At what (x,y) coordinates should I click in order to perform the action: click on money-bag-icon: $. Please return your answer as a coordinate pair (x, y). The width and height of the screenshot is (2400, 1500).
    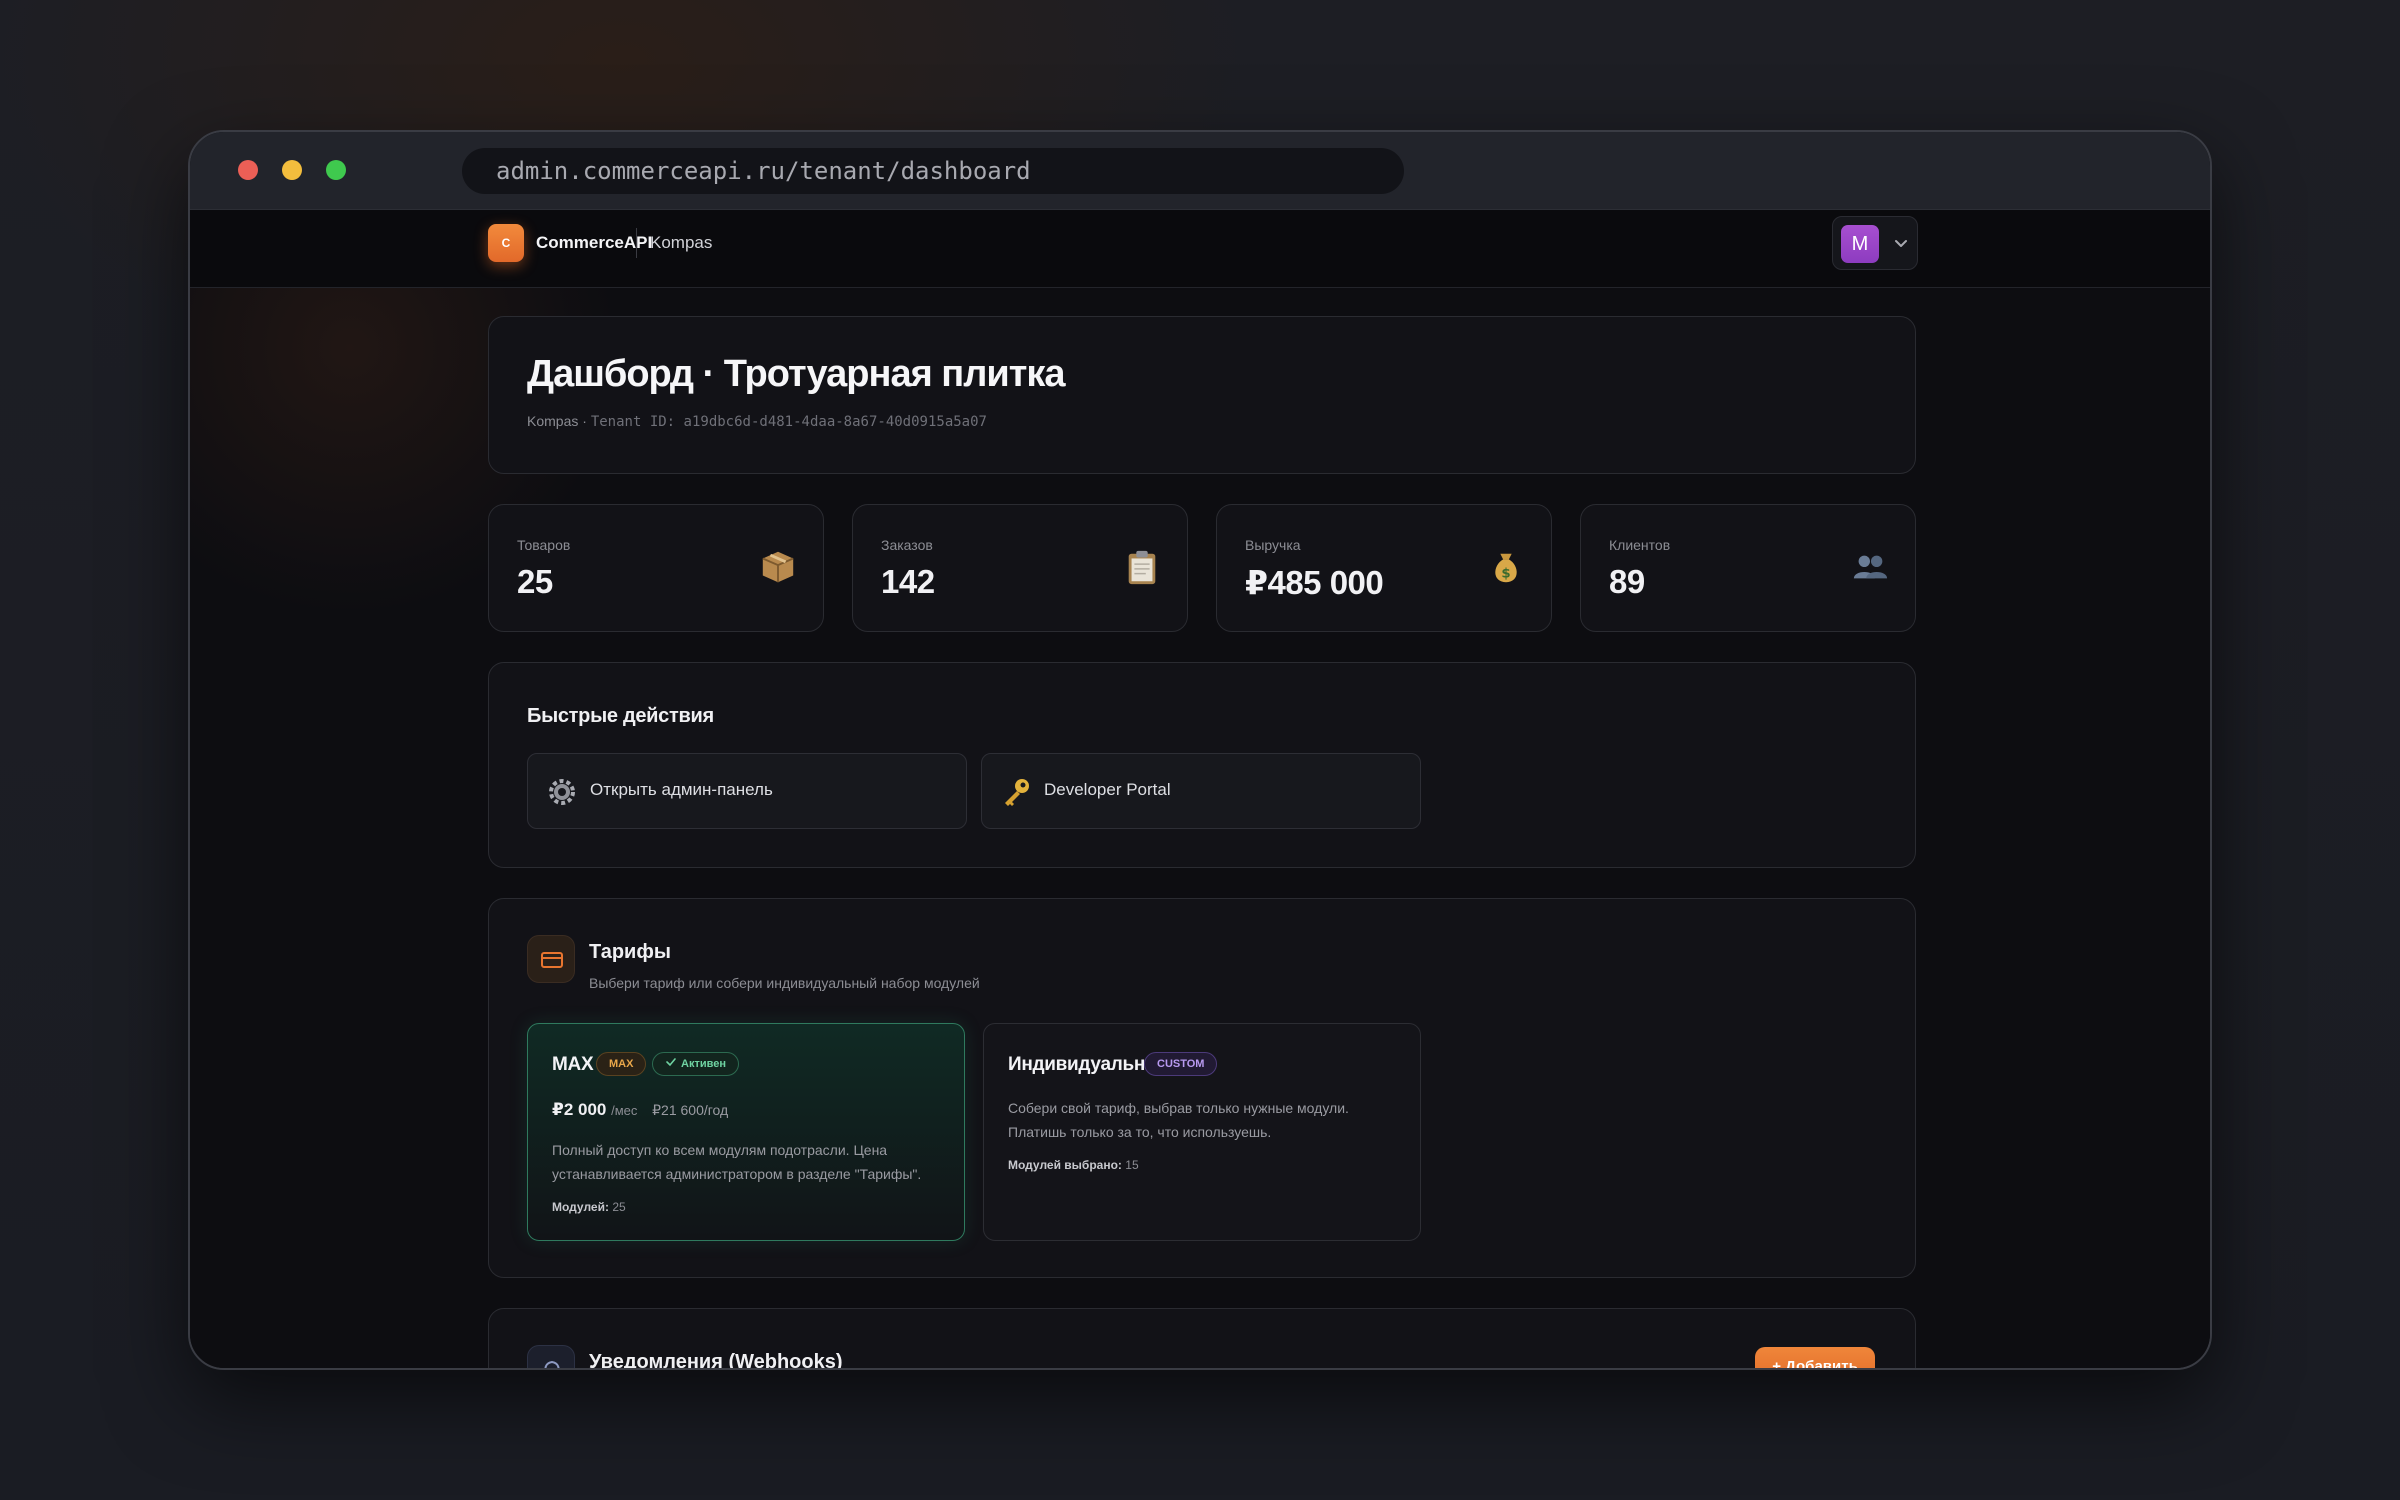
    Looking at the image, I should click on (1506, 568).